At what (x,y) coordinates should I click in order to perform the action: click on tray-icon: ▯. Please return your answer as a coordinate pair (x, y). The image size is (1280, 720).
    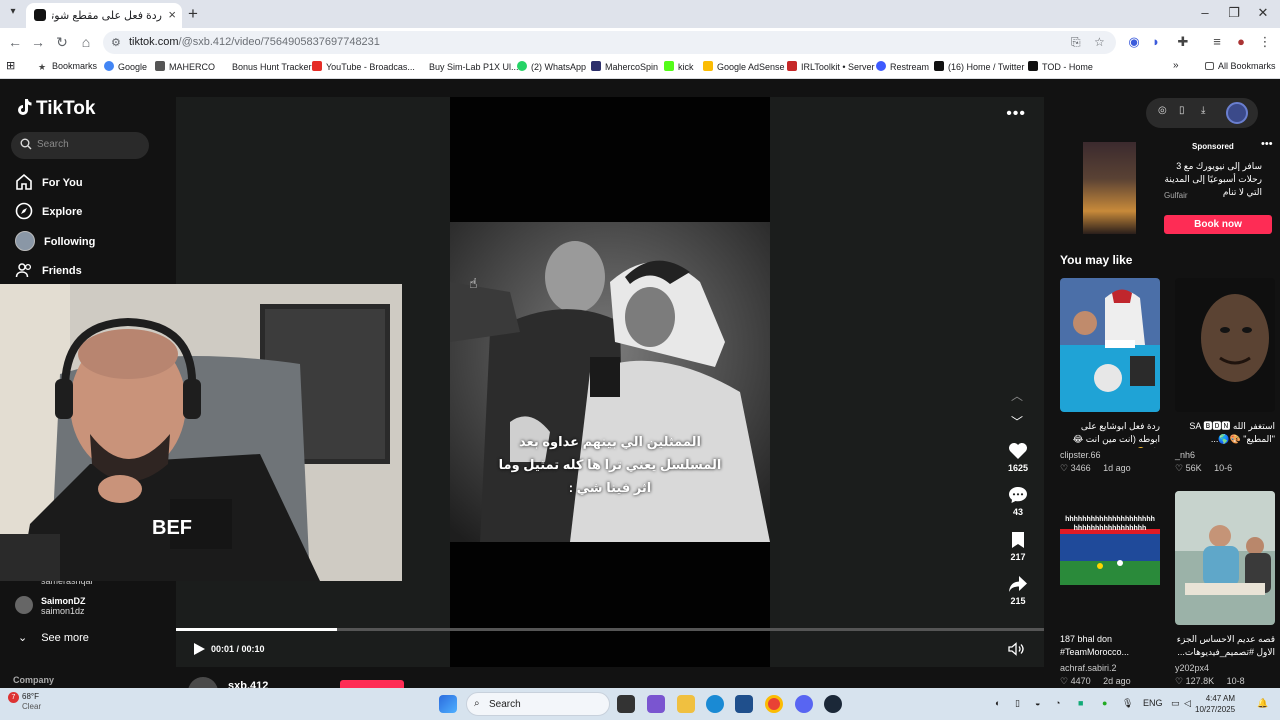
    Looking at the image, I should click on (1017, 703).